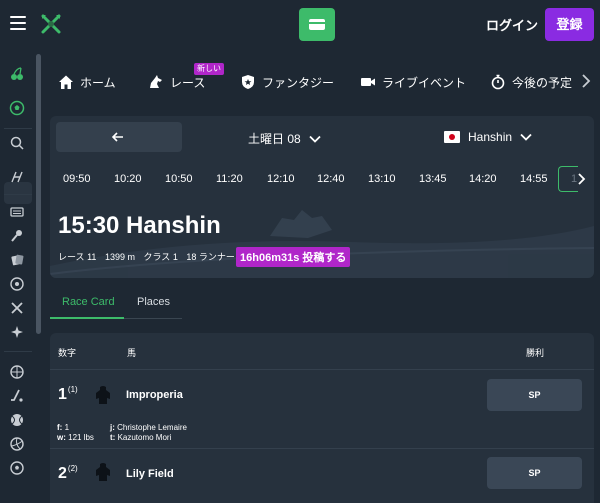  I want to click on nav-fantasy: ファンタジー, so click(287, 82).